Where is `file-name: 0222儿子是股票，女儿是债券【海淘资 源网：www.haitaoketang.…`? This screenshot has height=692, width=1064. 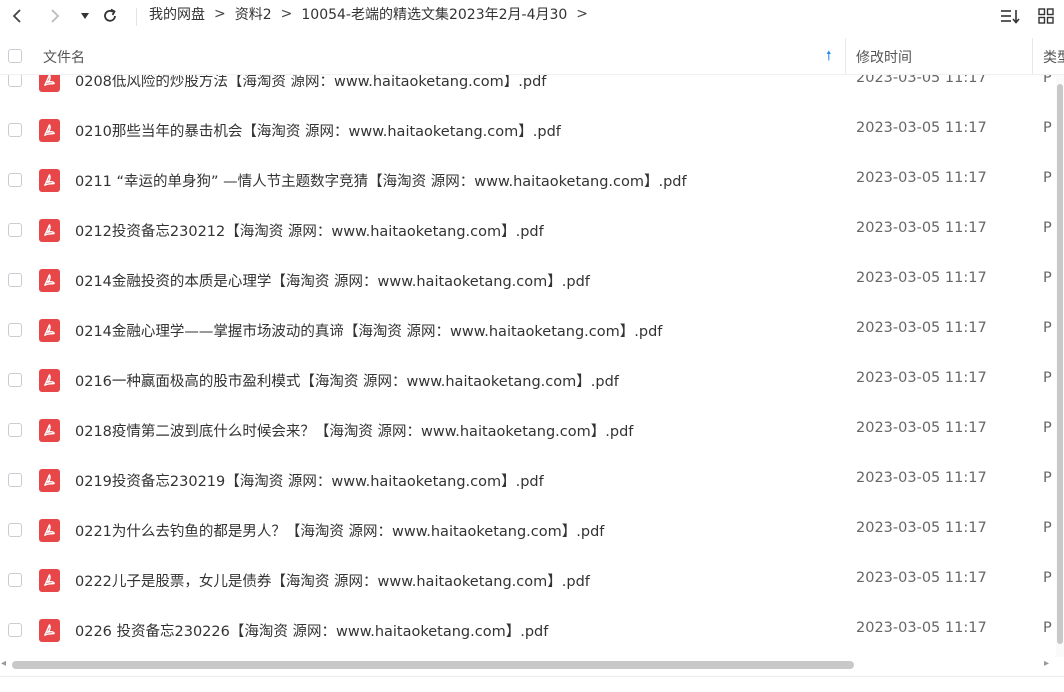
file-name: 0222儿子是股票，女儿是债券【海淘资 源网：www.haitaoketang.… is located at coordinates (332, 580).